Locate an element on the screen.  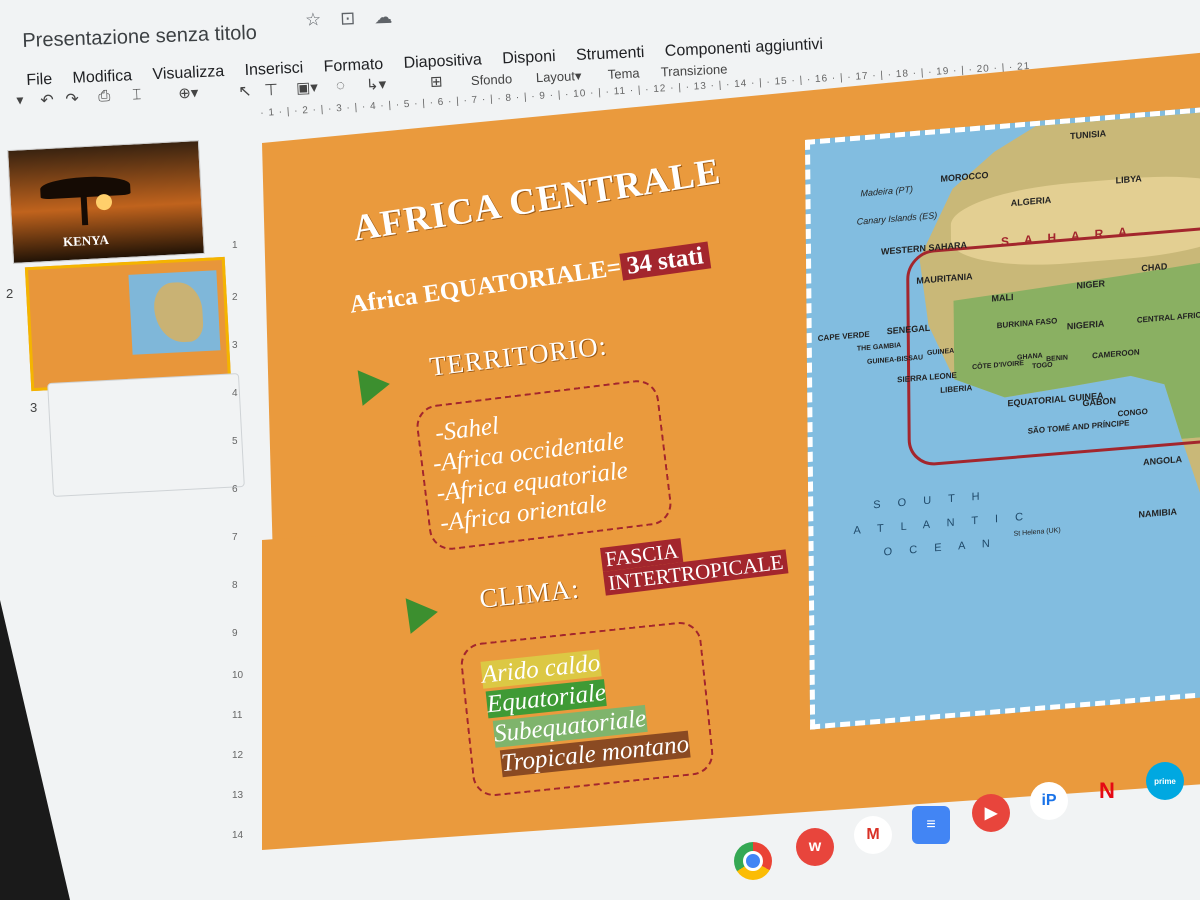
prime-video-icon: prime is located at coordinates (1165, 781).